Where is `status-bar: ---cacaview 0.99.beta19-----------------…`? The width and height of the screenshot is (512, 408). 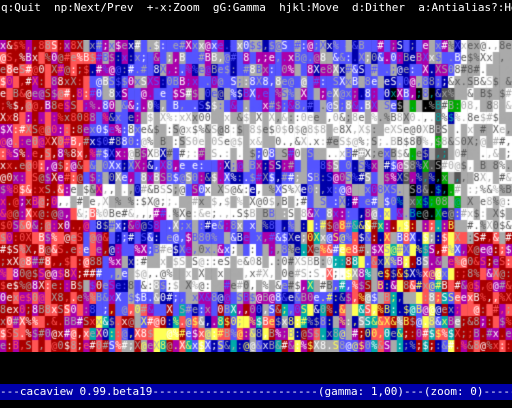
status-bar: ---cacaview 0.99.beta19-----------------… is located at coordinates (256, 392).